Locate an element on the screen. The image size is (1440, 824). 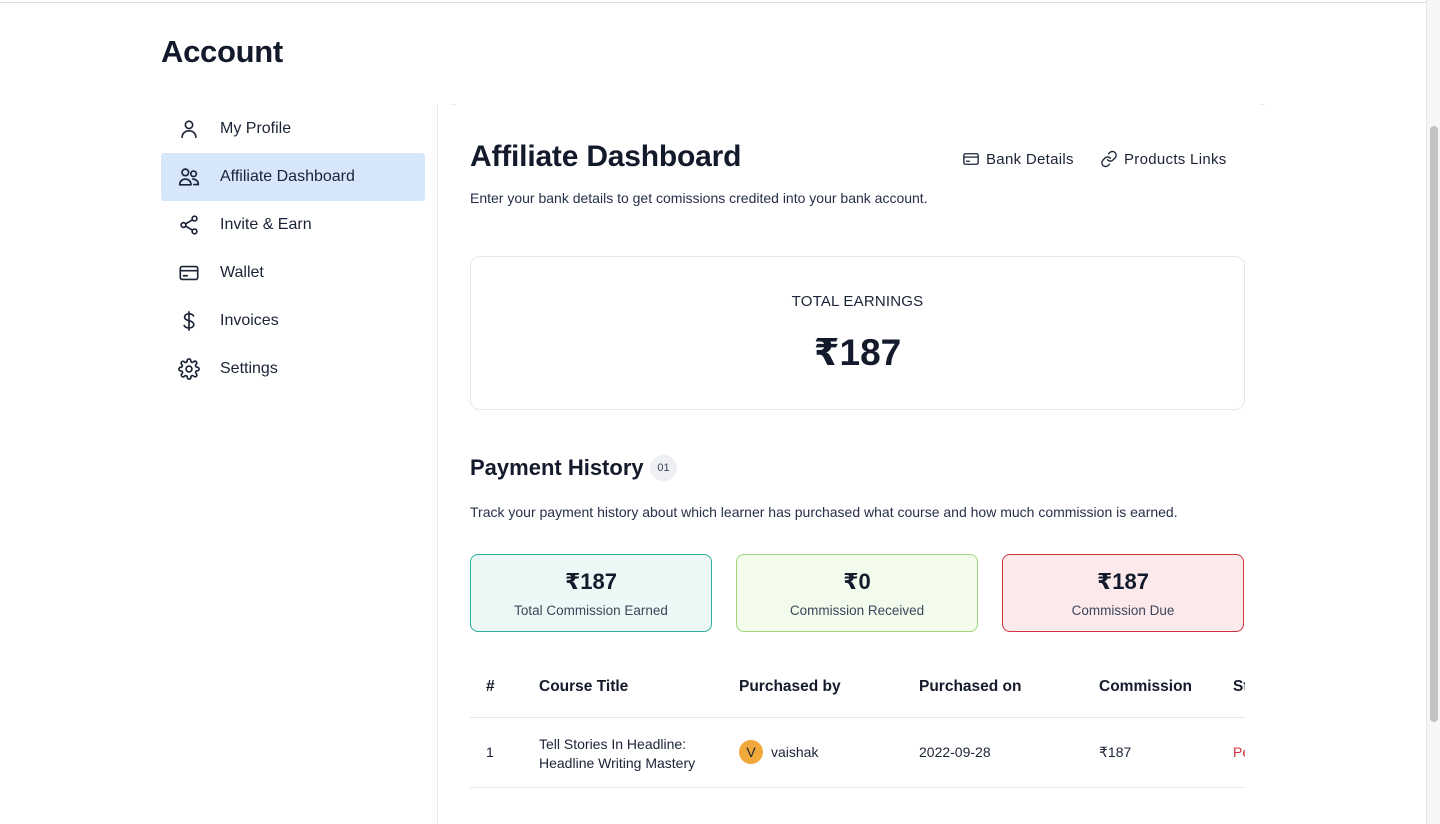
total-earnings-card: TOTAL EARNINGS ₹187 is located at coordinates (857, 333).